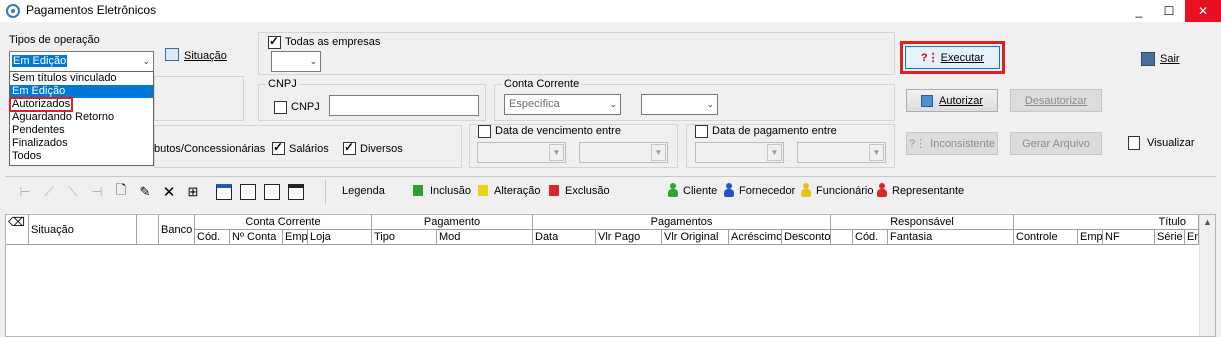  What do you see at coordinates (952, 100) in the screenshot?
I see `autorizar-button: Autorizar` at bounding box center [952, 100].